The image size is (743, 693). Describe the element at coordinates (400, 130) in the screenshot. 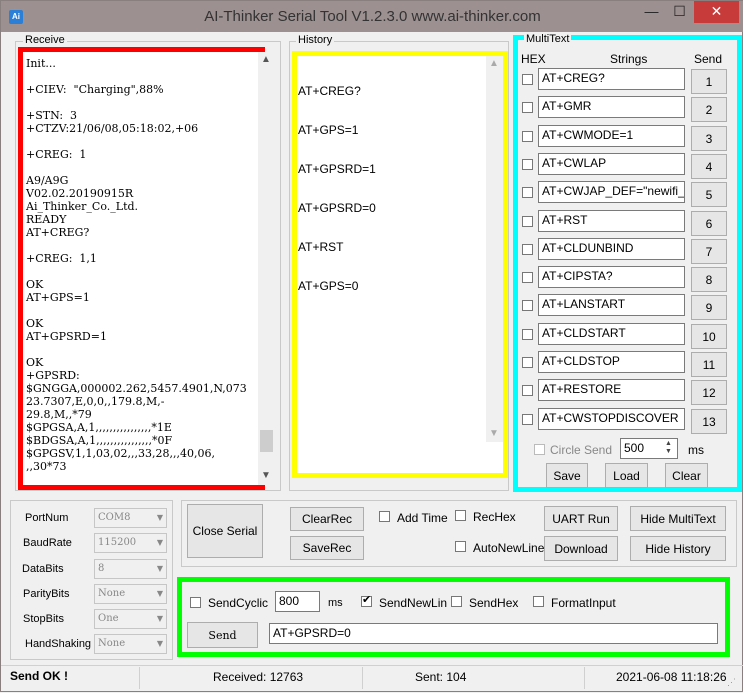

I see `history-item: AT+GPS=1` at that location.